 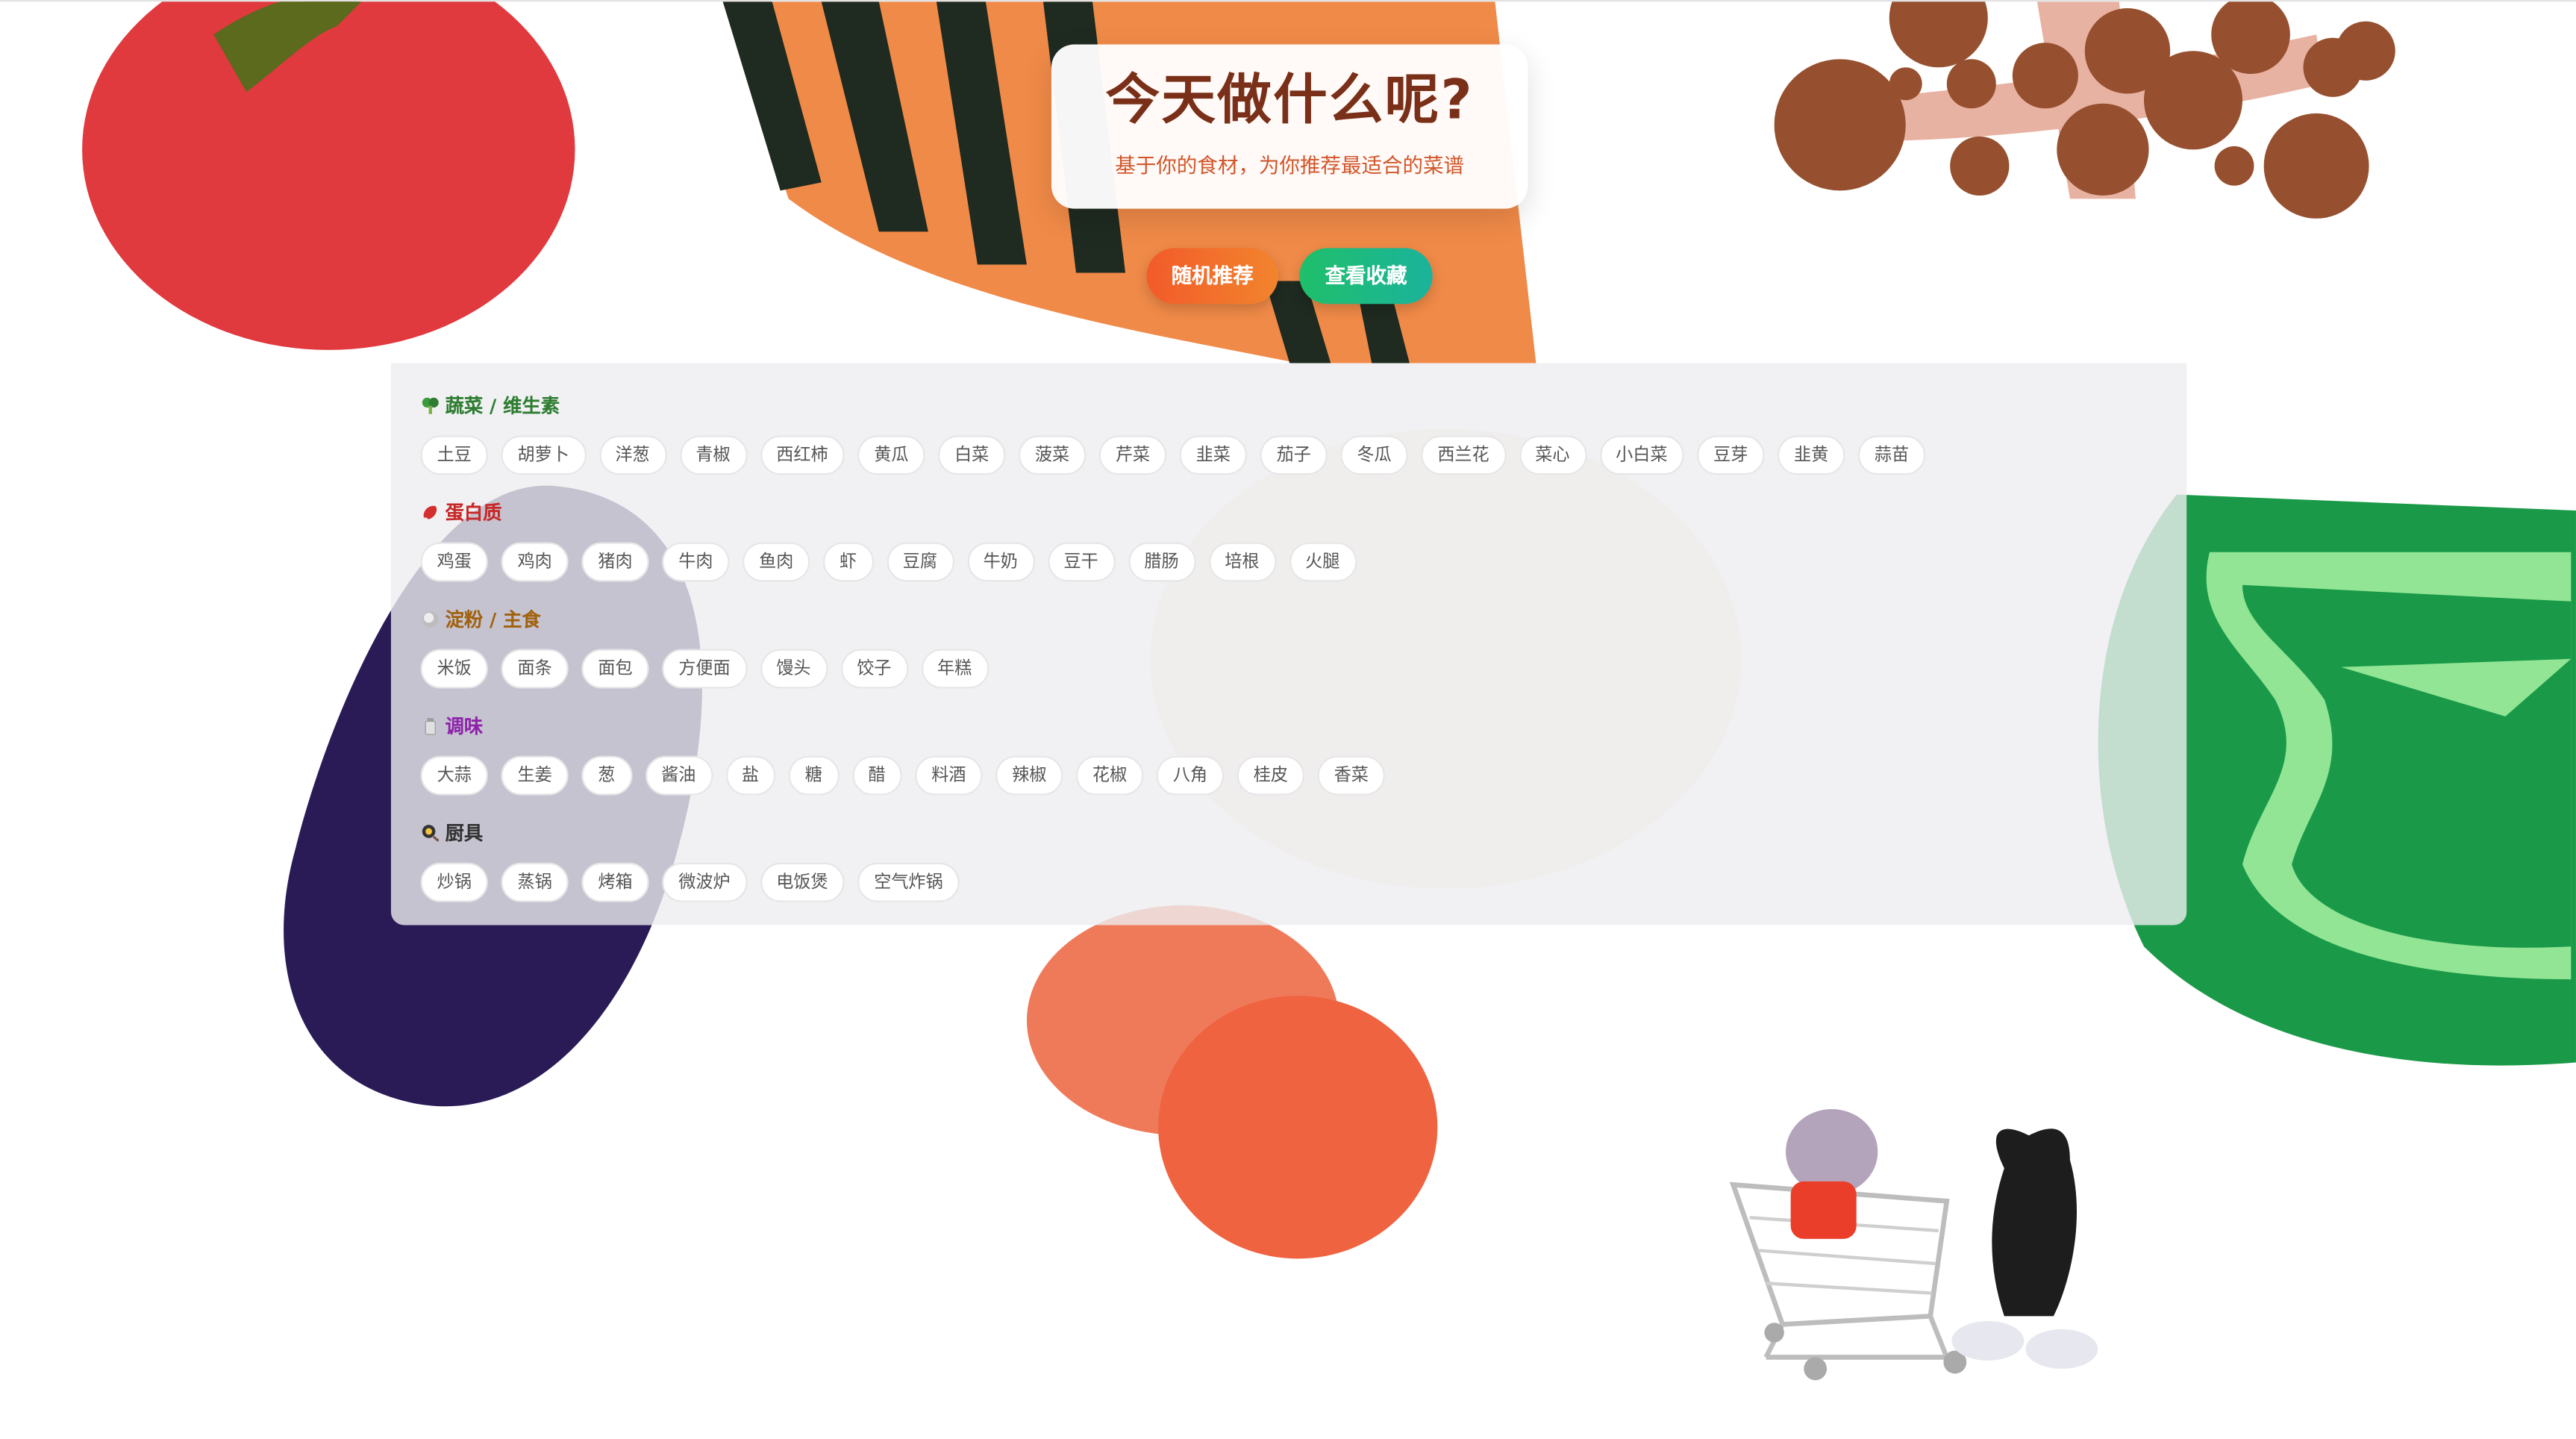 I want to click on ingredient-chip: 面包, so click(x=615, y=669).